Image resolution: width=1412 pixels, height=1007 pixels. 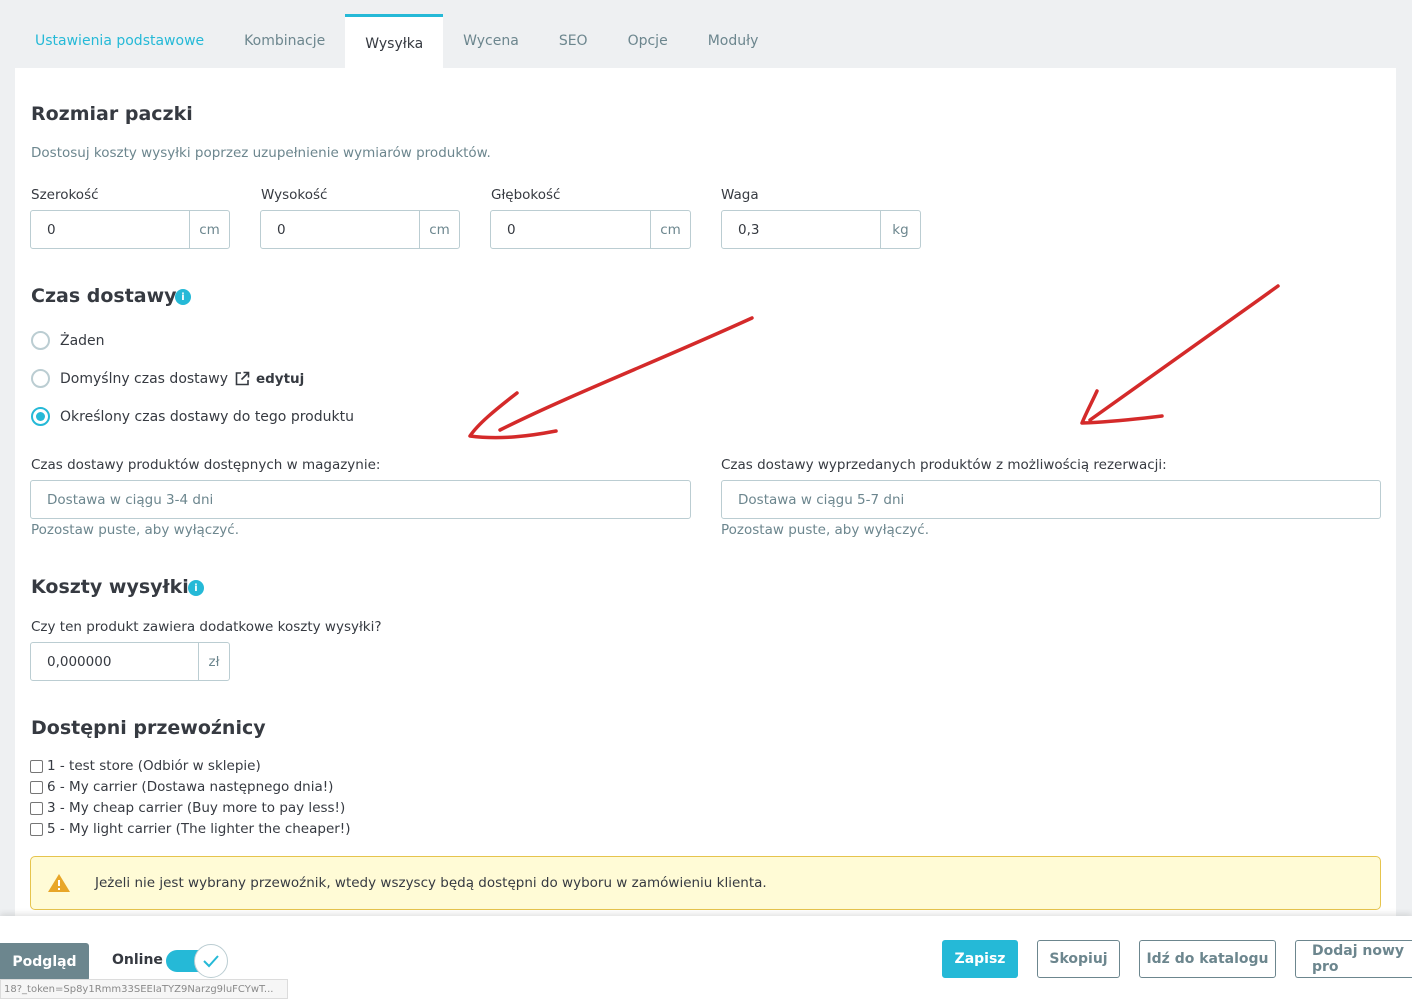 What do you see at coordinates (1078, 959) in the screenshot?
I see `duplicate-button: Skopiuj` at bounding box center [1078, 959].